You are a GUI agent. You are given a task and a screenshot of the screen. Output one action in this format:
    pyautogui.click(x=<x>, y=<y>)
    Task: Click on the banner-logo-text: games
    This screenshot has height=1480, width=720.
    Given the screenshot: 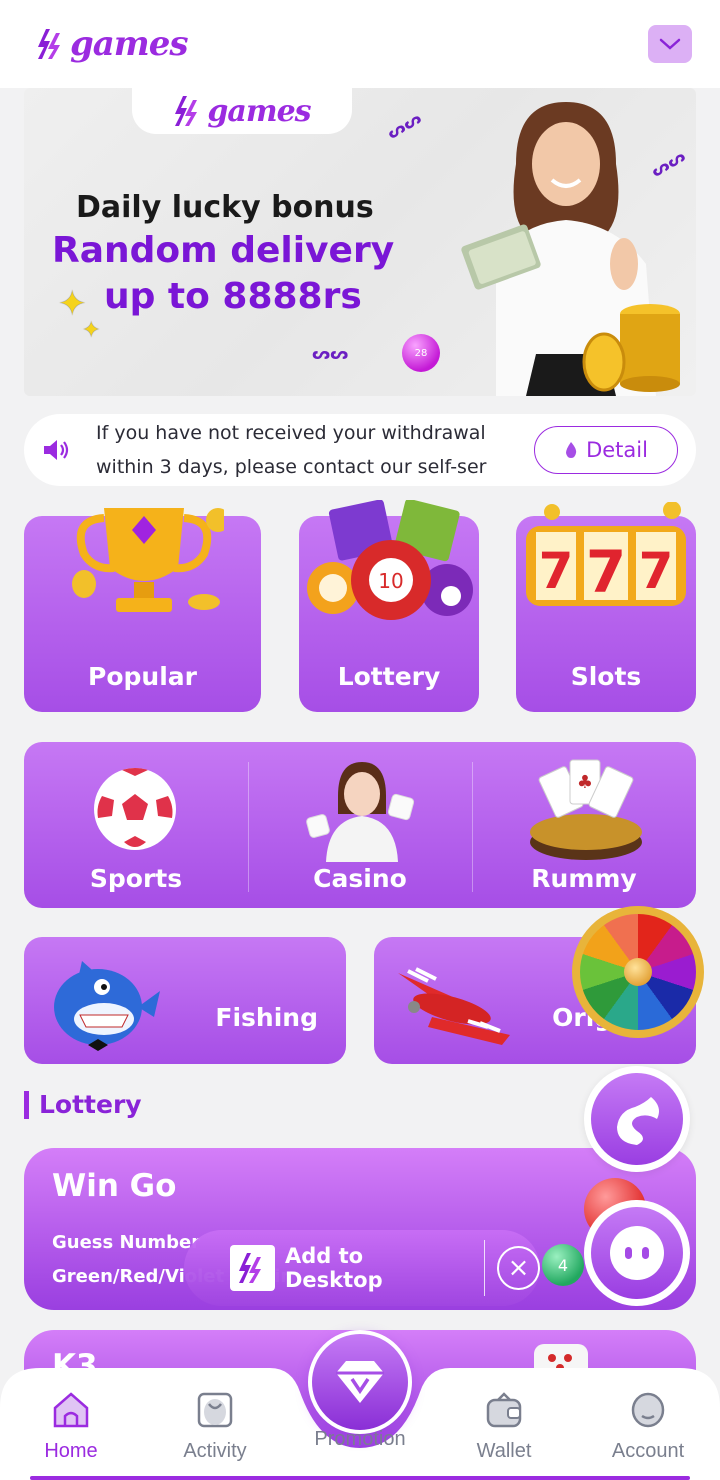 What is the action you would take?
    pyautogui.click(x=259, y=111)
    